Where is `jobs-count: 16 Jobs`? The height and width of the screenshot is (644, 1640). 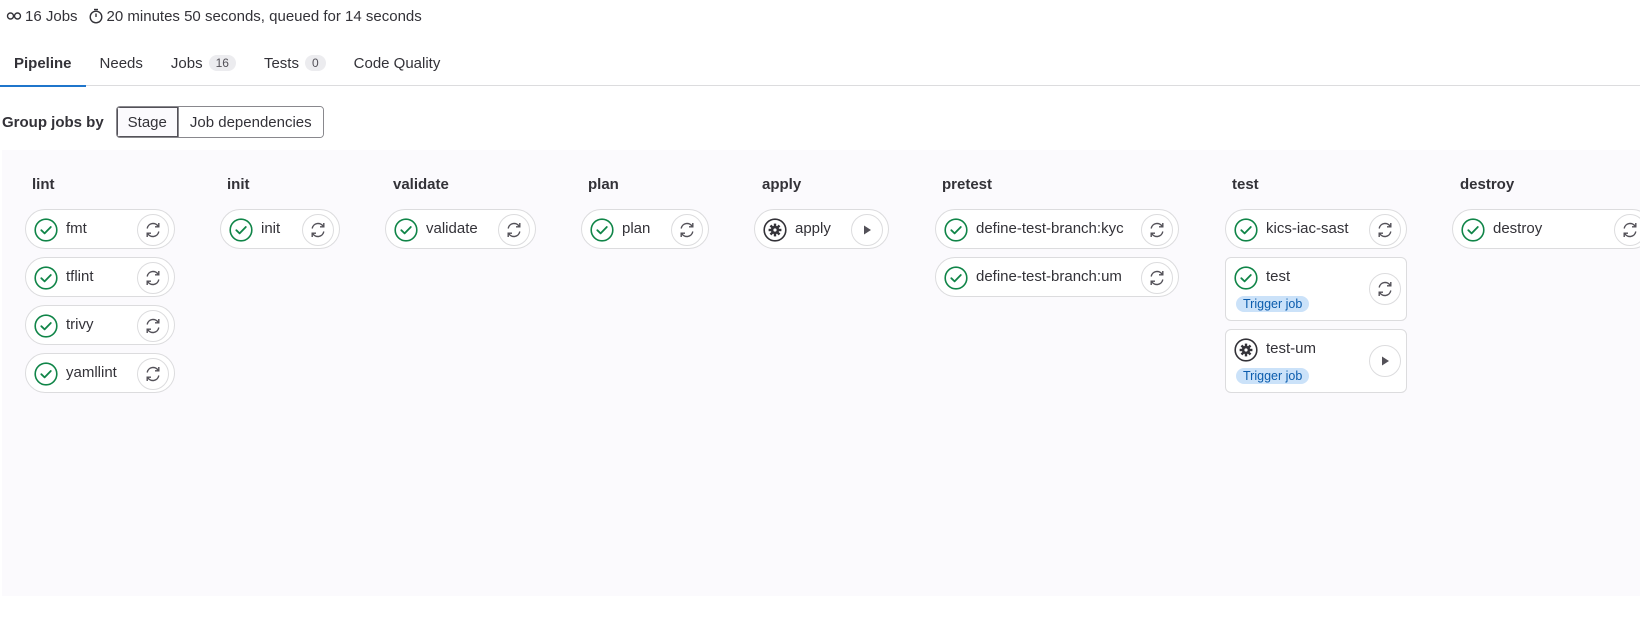 jobs-count: 16 Jobs is located at coordinates (41, 16).